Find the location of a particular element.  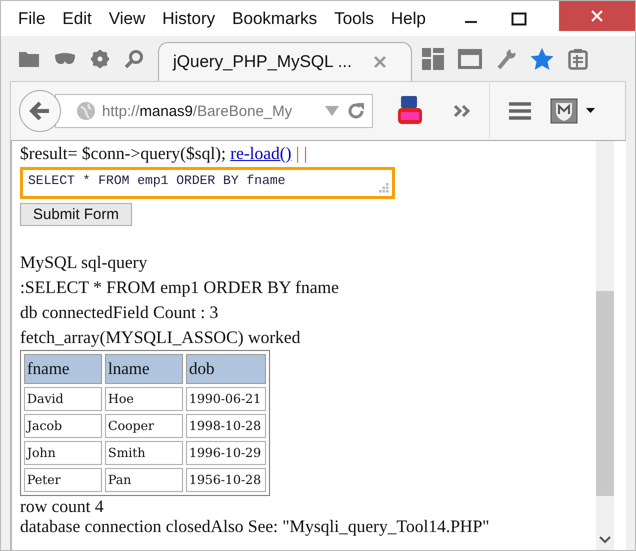

table-cell: 1990-06-21 is located at coordinates (226, 399).